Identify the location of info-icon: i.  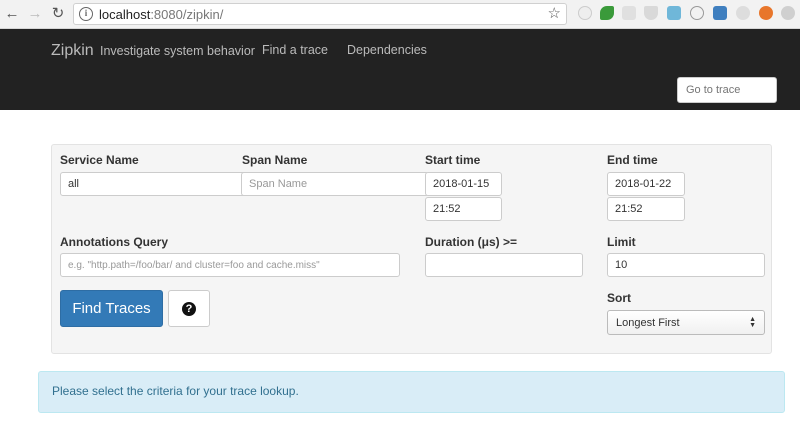
(86, 14).